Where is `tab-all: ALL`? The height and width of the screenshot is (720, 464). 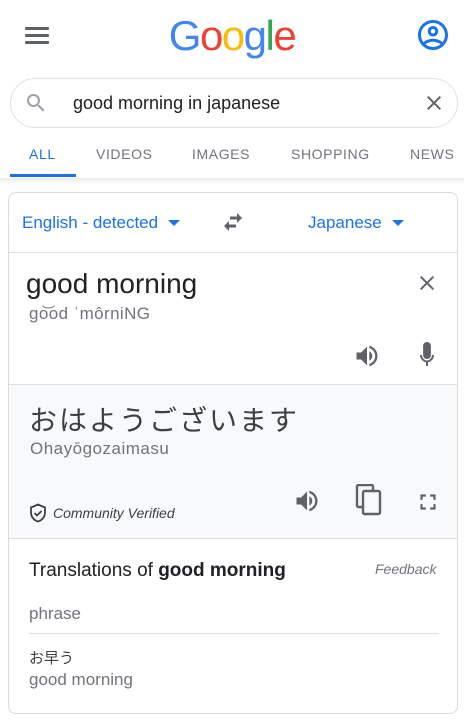 tab-all: ALL is located at coordinates (42, 154).